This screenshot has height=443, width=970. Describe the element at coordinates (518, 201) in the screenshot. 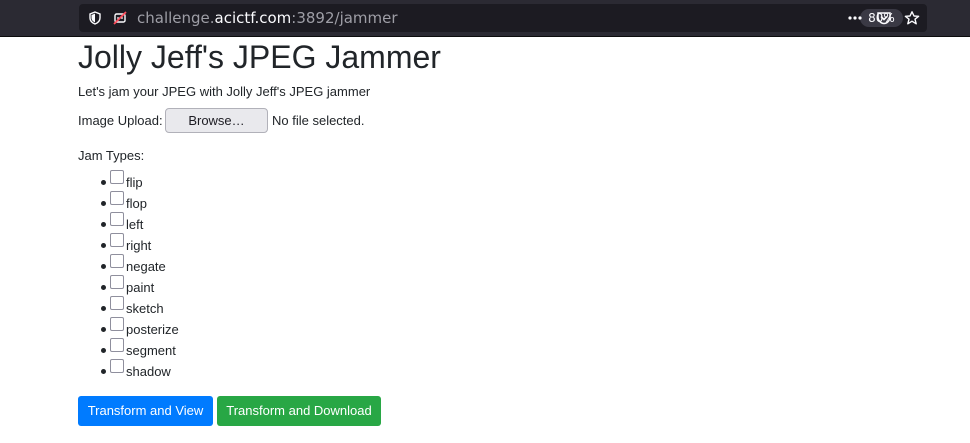

I see `jam-type-flop: flop` at that location.